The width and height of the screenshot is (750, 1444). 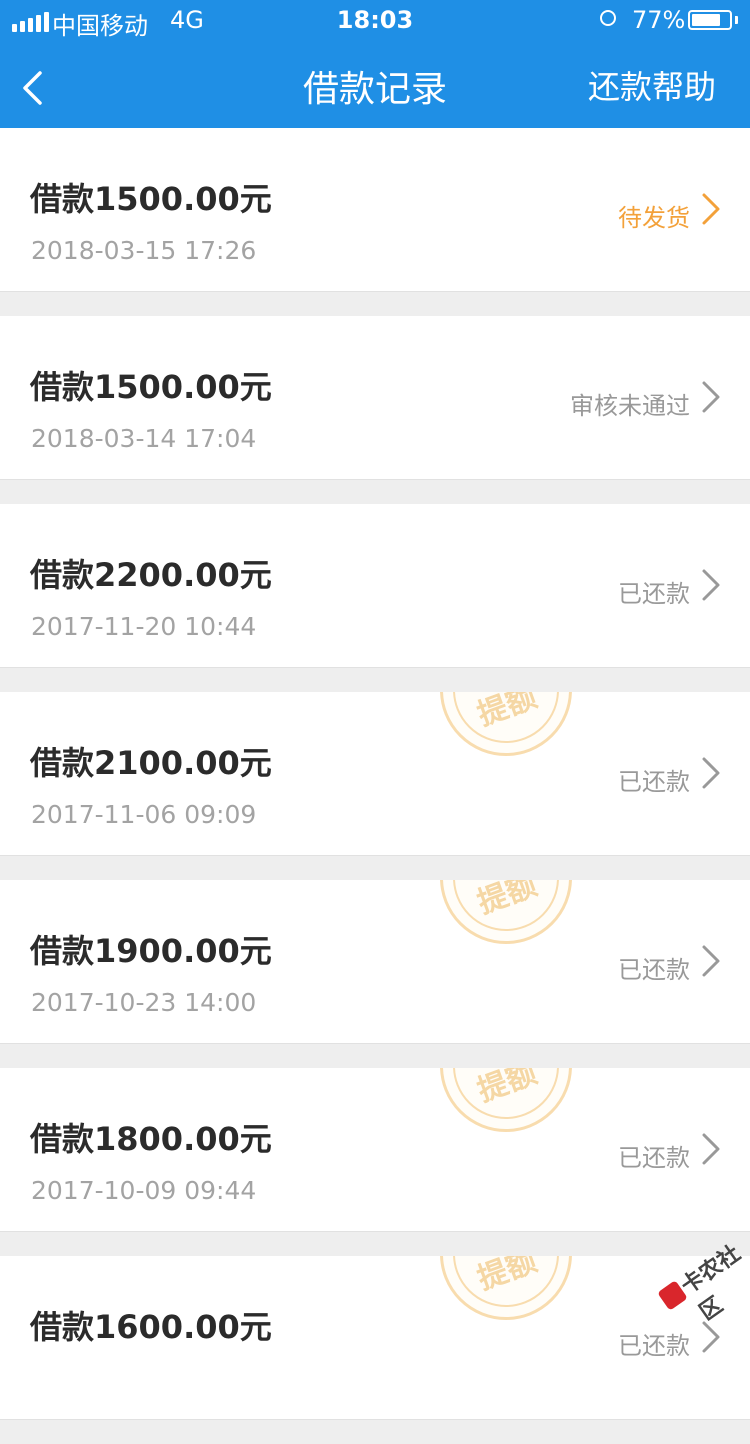 What do you see at coordinates (736, 20) in the screenshot?
I see `battery-tip` at bounding box center [736, 20].